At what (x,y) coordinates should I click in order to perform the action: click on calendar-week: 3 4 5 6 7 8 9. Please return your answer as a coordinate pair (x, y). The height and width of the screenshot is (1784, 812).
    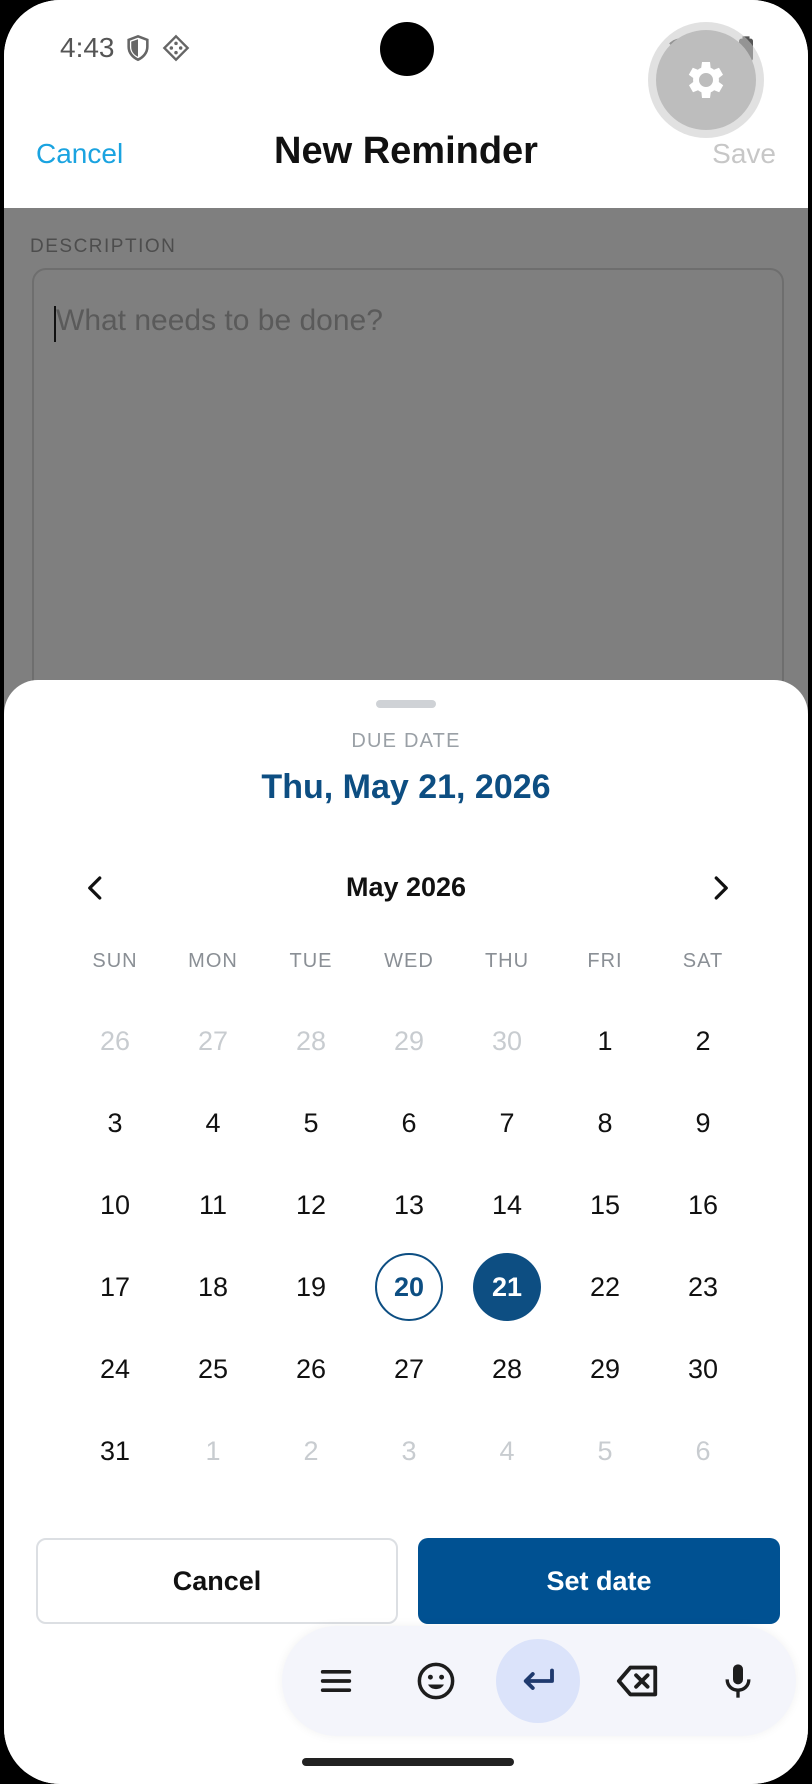
    Looking at the image, I should click on (409, 1123).